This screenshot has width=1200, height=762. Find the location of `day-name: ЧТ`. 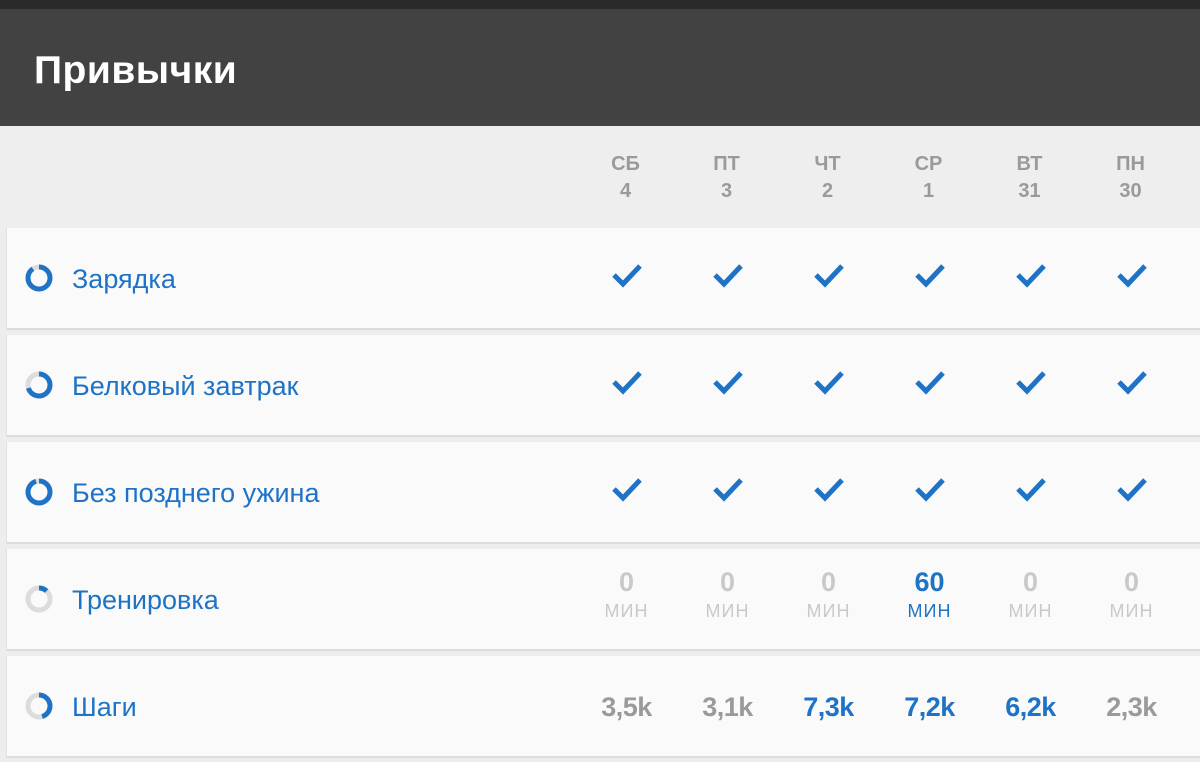

day-name: ЧТ is located at coordinates (827, 164).